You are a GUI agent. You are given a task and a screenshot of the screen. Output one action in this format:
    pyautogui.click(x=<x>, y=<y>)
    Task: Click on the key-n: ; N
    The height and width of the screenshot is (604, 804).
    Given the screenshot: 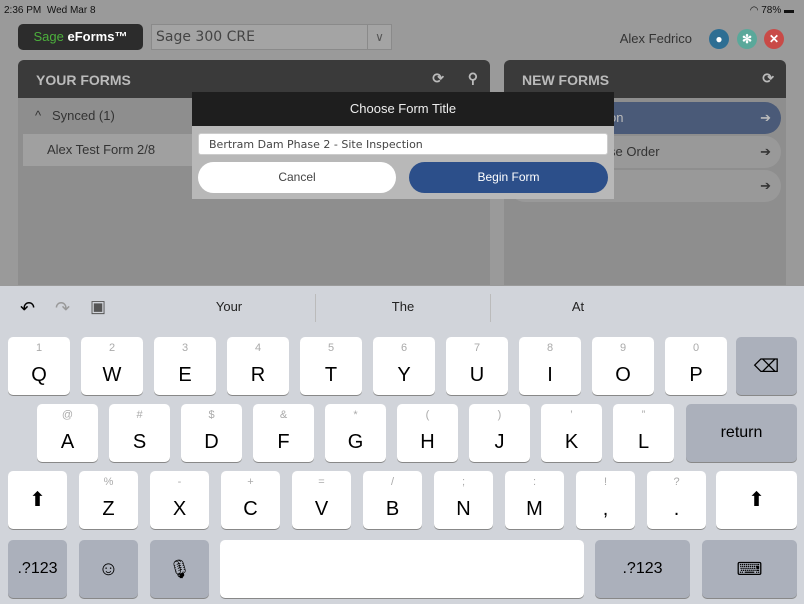 What is the action you would take?
    pyautogui.click(x=463, y=500)
    